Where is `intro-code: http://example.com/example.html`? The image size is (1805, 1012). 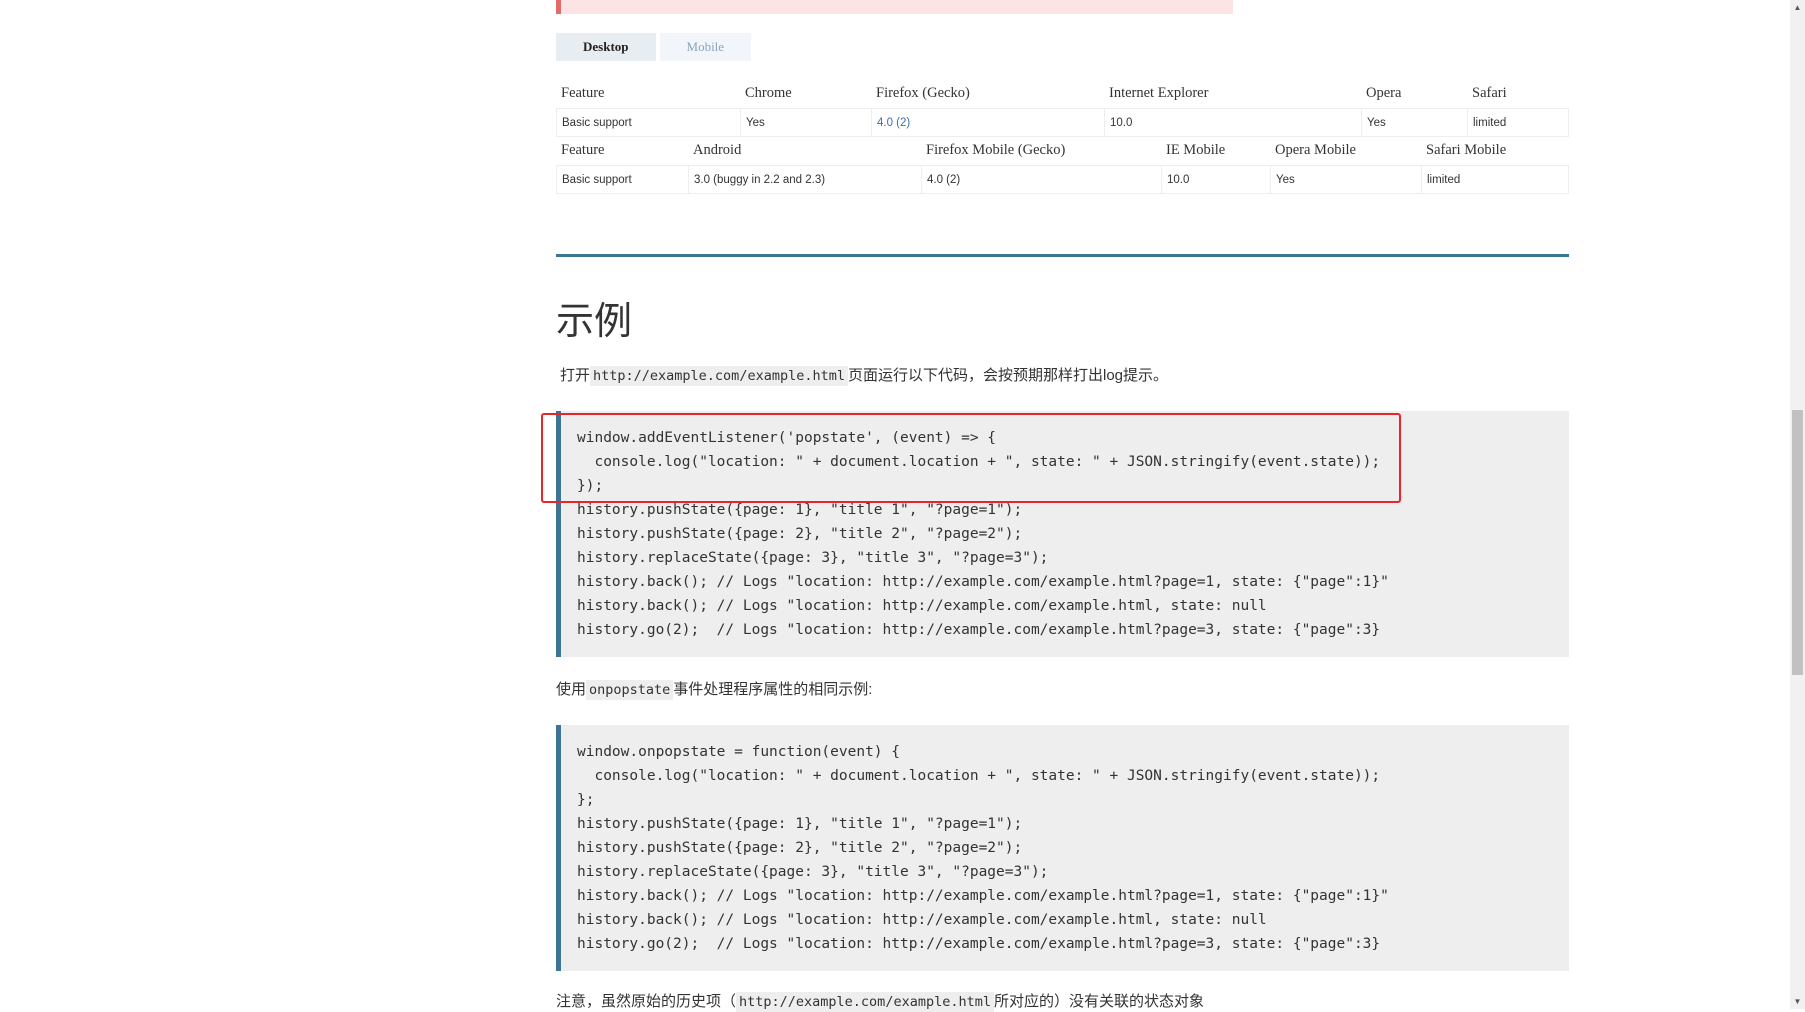 intro-code: http://example.com/example.html is located at coordinates (719, 376).